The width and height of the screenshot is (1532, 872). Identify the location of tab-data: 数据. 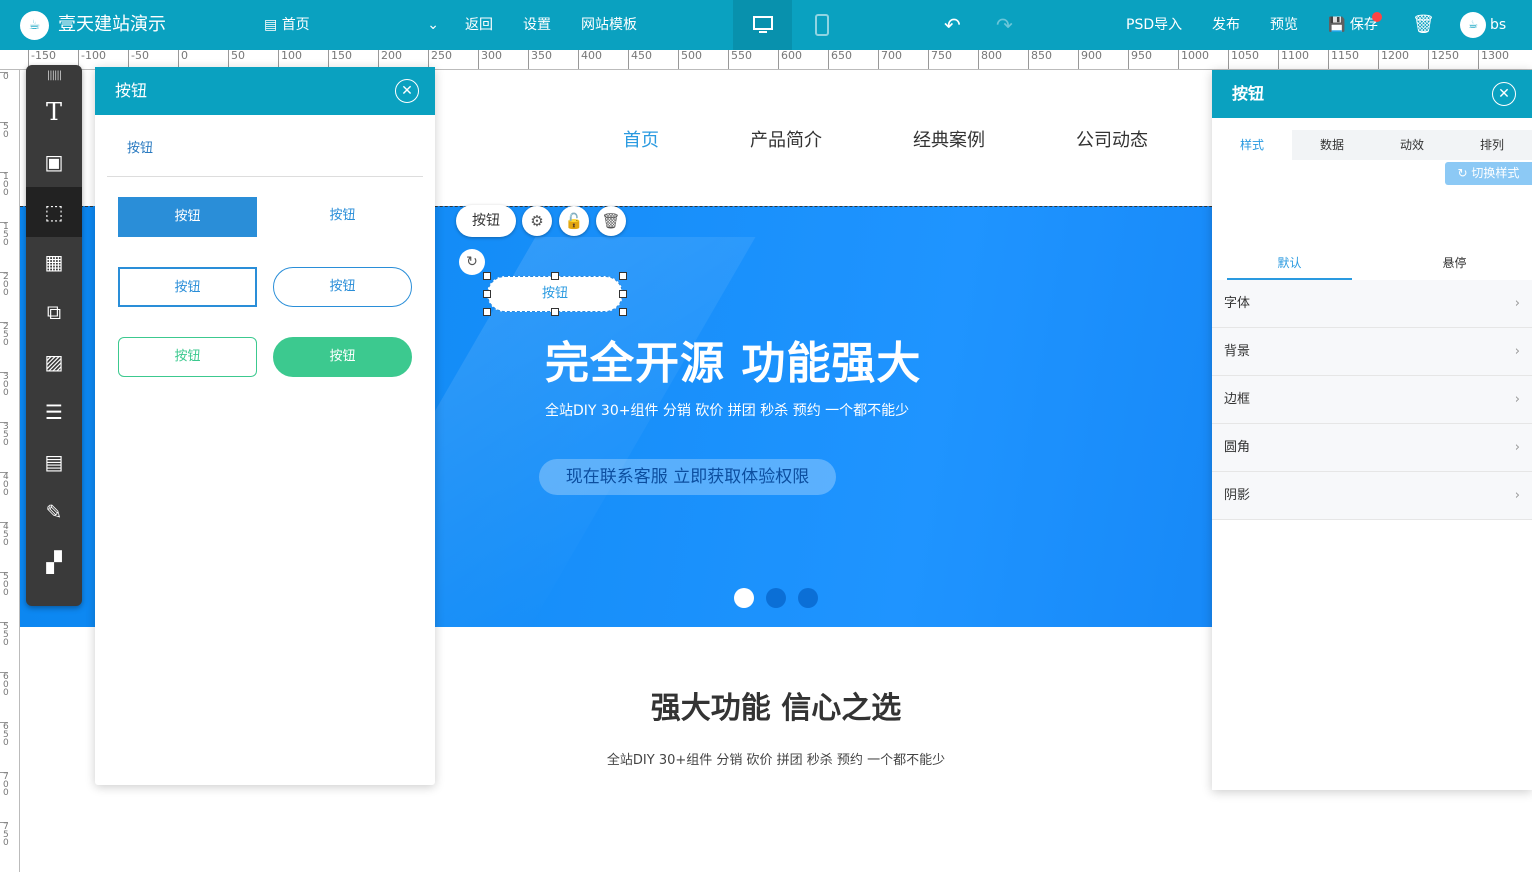
(1332, 145).